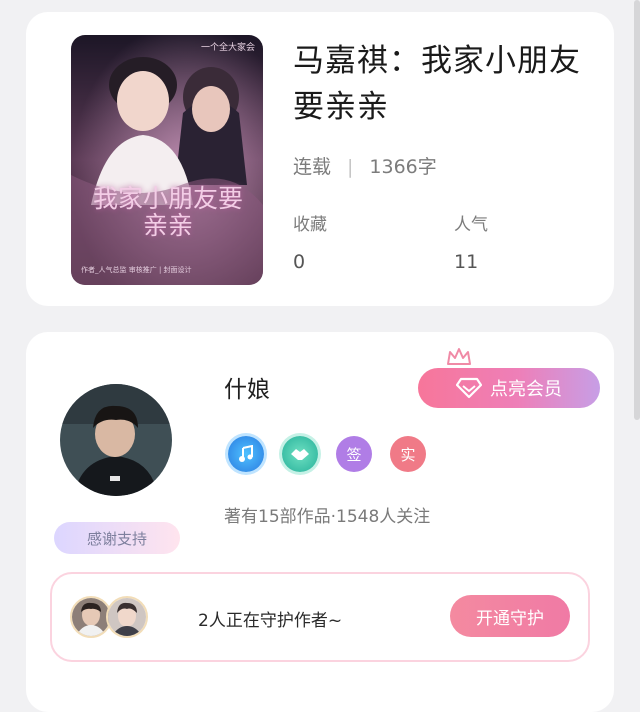  What do you see at coordinates (459, 356) in the screenshot?
I see `crown-icon` at bounding box center [459, 356].